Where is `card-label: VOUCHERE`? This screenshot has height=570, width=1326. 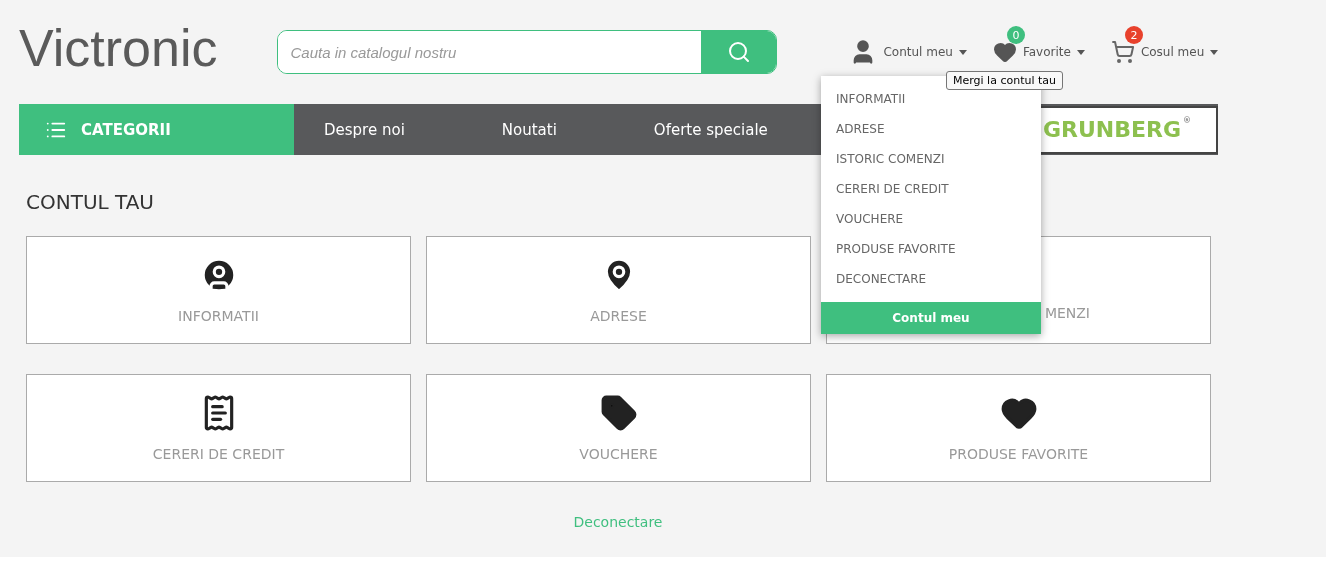 card-label: VOUCHERE is located at coordinates (618, 454).